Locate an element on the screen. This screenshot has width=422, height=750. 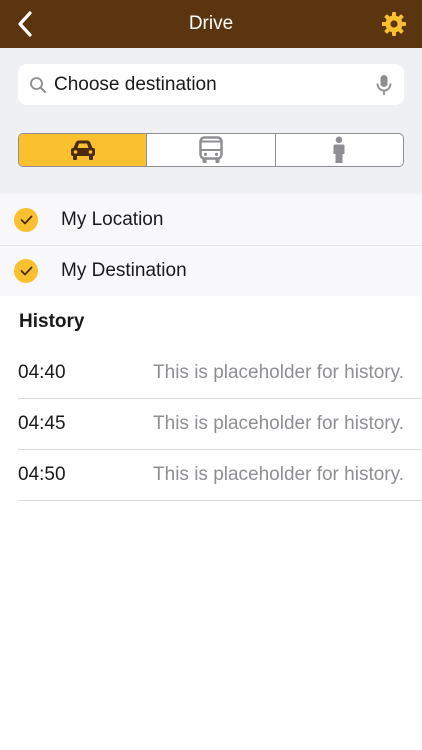
navigation-bar: Drive is located at coordinates (211, 24).